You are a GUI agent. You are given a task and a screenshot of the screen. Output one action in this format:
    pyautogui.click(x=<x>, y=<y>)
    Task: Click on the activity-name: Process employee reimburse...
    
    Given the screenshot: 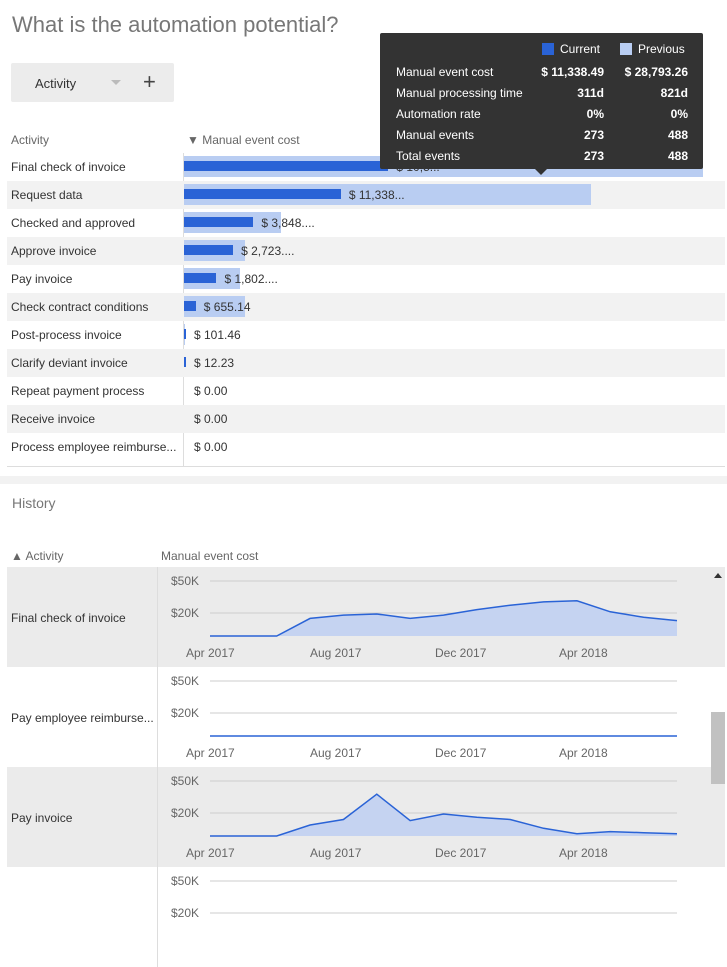 What is the action you would take?
    pyautogui.click(x=94, y=447)
    